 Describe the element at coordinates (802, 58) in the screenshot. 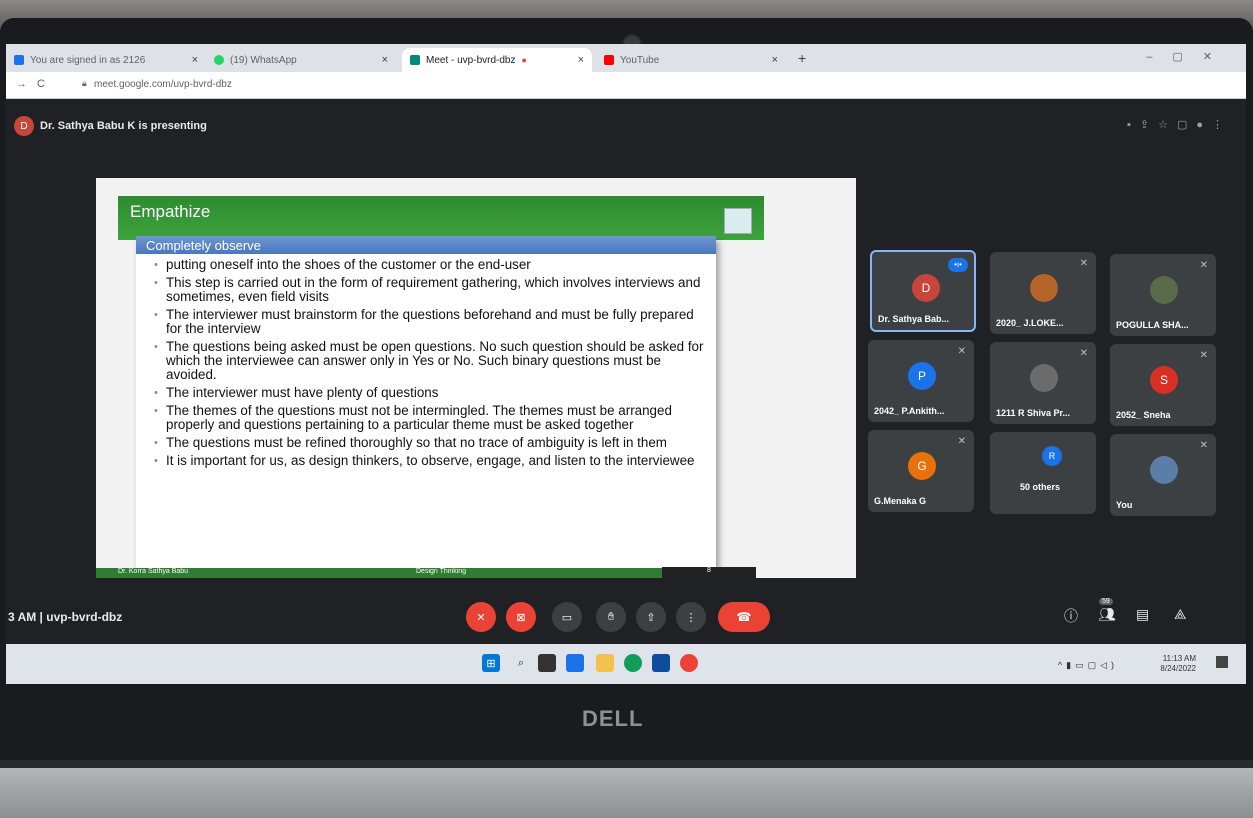

I see `new-tab-button: +` at that location.